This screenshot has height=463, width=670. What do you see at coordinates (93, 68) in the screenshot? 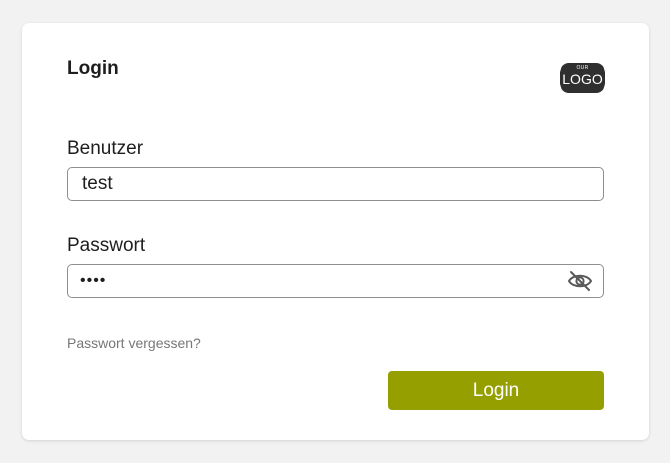
I see `login-title: Login` at bounding box center [93, 68].